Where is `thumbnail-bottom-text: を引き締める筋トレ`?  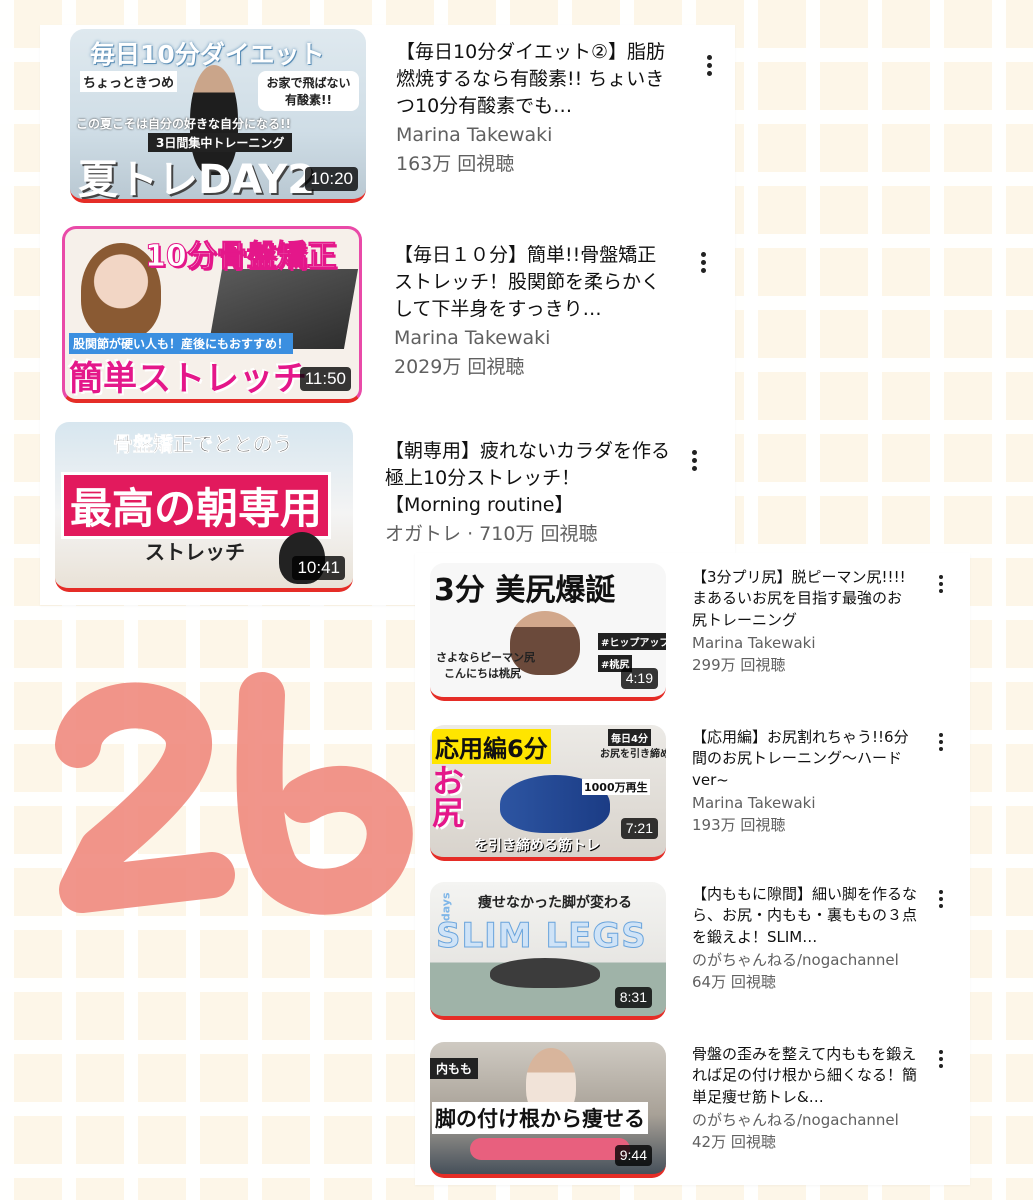 thumbnail-bottom-text: を引き締める筋トレ is located at coordinates (537, 846).